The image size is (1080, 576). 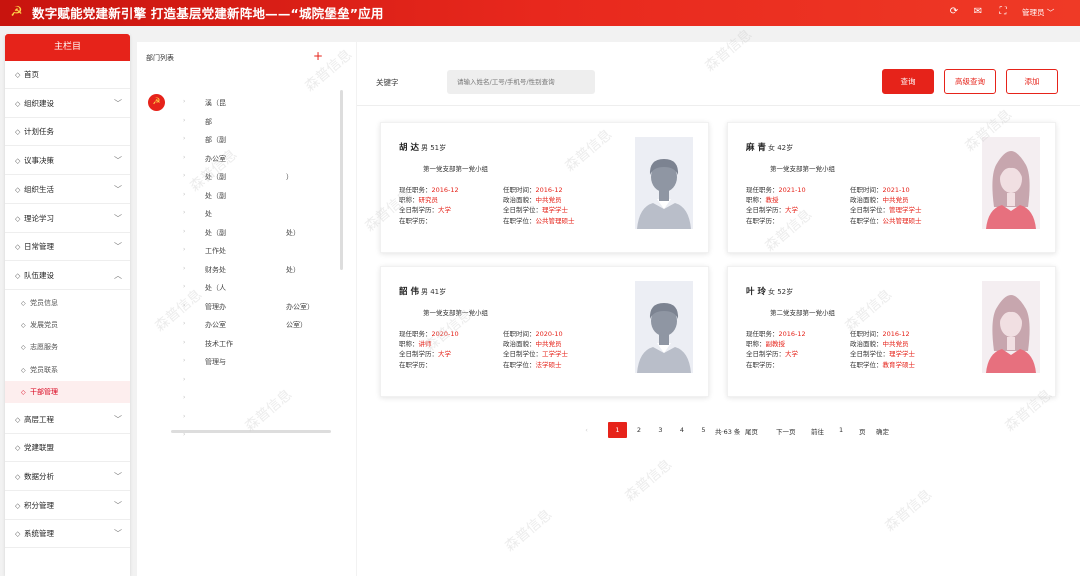 What do you see at coordinates (409, 200) in the screenshot?
I see `field-label: 职称：` at bounding box center [409, 200].